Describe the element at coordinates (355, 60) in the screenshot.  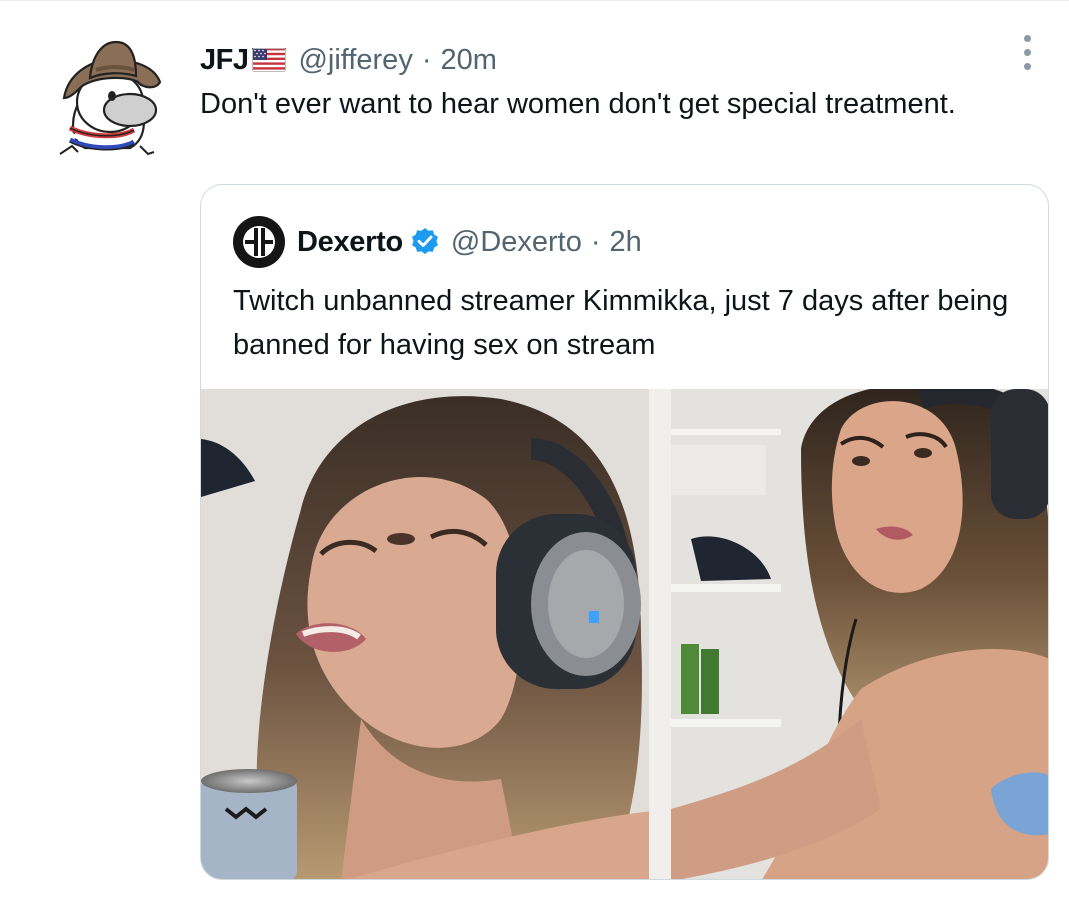
I see `author-handle: @jifferey` at that location.